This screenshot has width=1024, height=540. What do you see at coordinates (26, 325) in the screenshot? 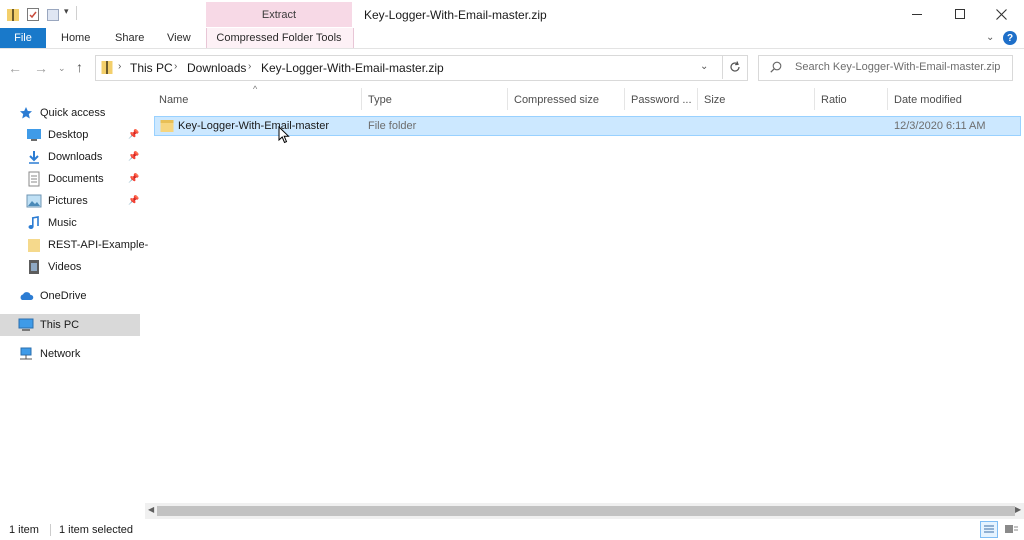
I see `computer-icon` at bounding box center [26, 325].